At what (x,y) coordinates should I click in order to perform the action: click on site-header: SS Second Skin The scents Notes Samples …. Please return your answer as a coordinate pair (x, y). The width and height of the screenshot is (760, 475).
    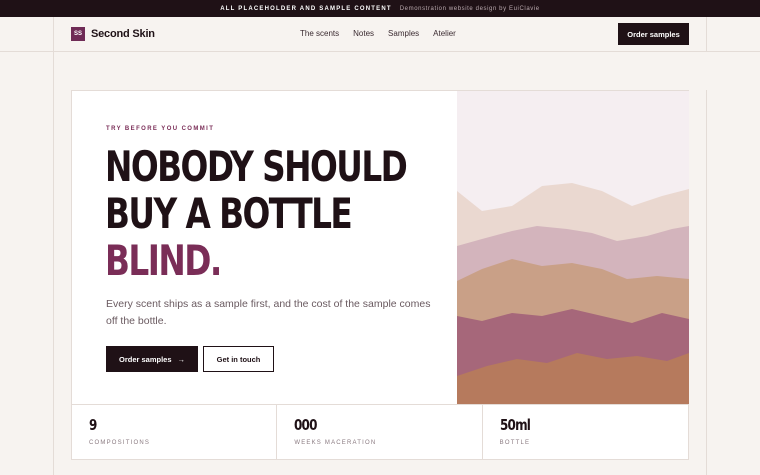
    Looking at the image, I should click on (380, 34).